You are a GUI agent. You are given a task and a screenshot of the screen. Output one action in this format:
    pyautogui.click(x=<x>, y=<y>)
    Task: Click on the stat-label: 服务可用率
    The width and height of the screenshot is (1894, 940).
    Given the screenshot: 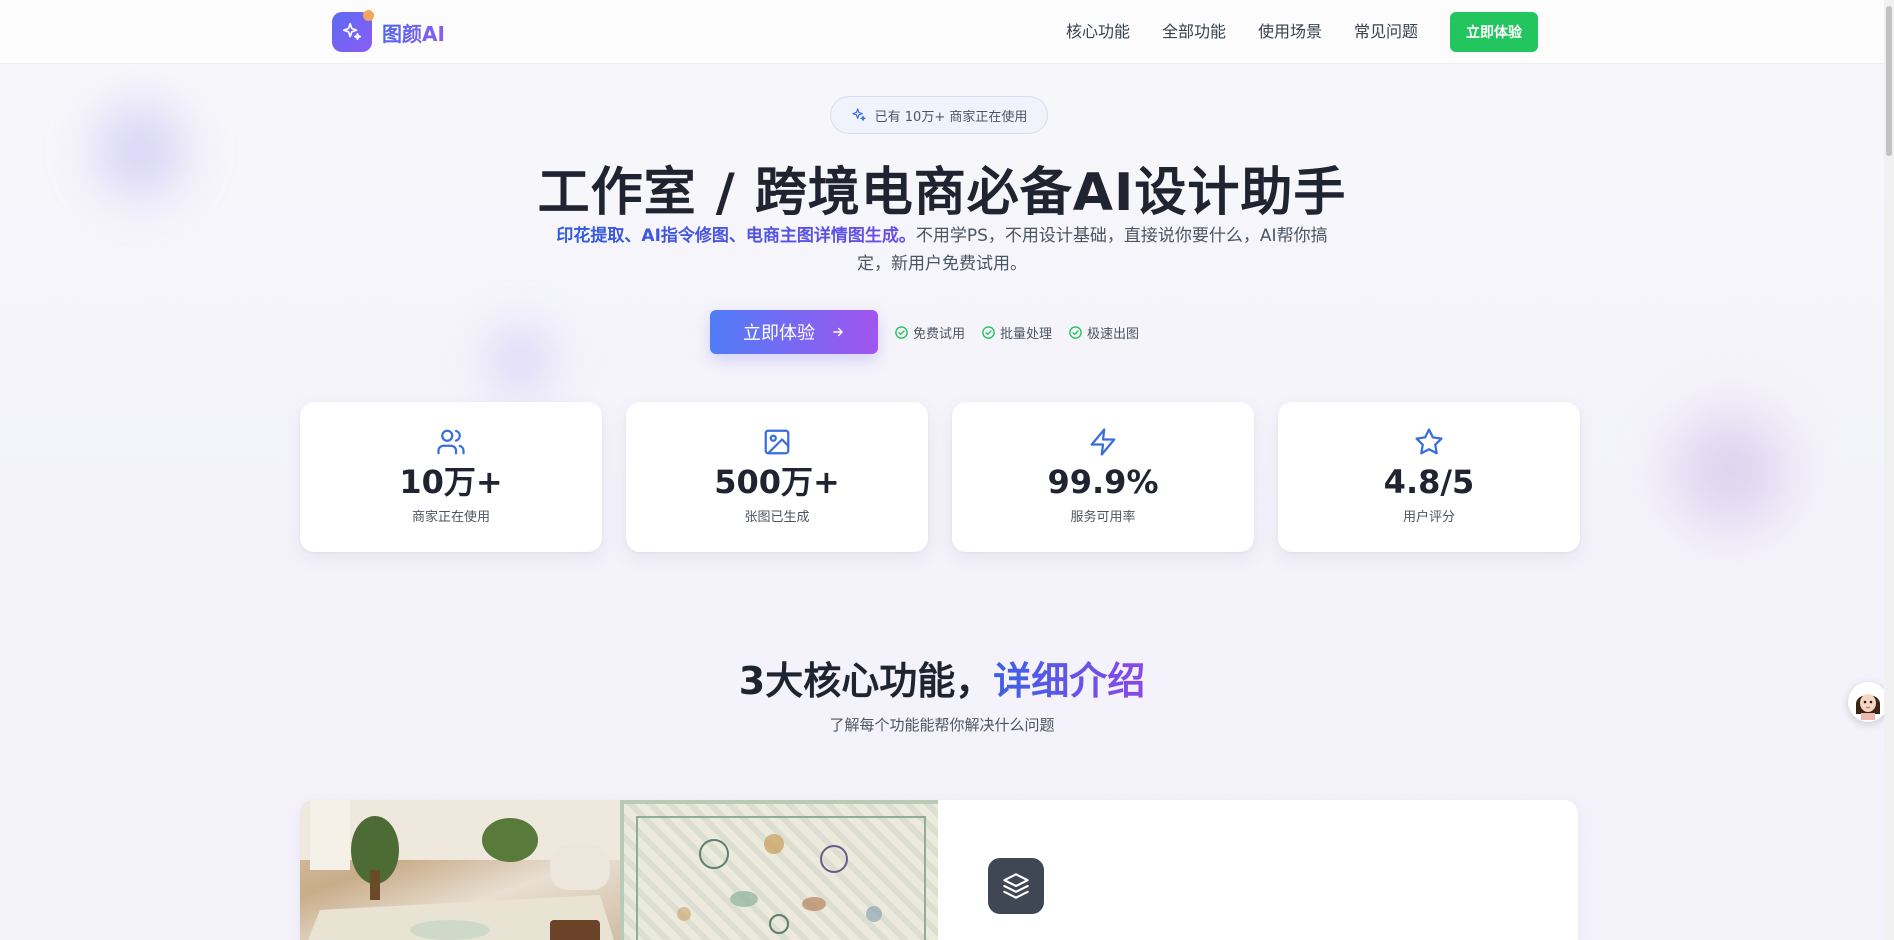 What is the action you would take?
    pyautogui.click(x=1103, y=517)
    